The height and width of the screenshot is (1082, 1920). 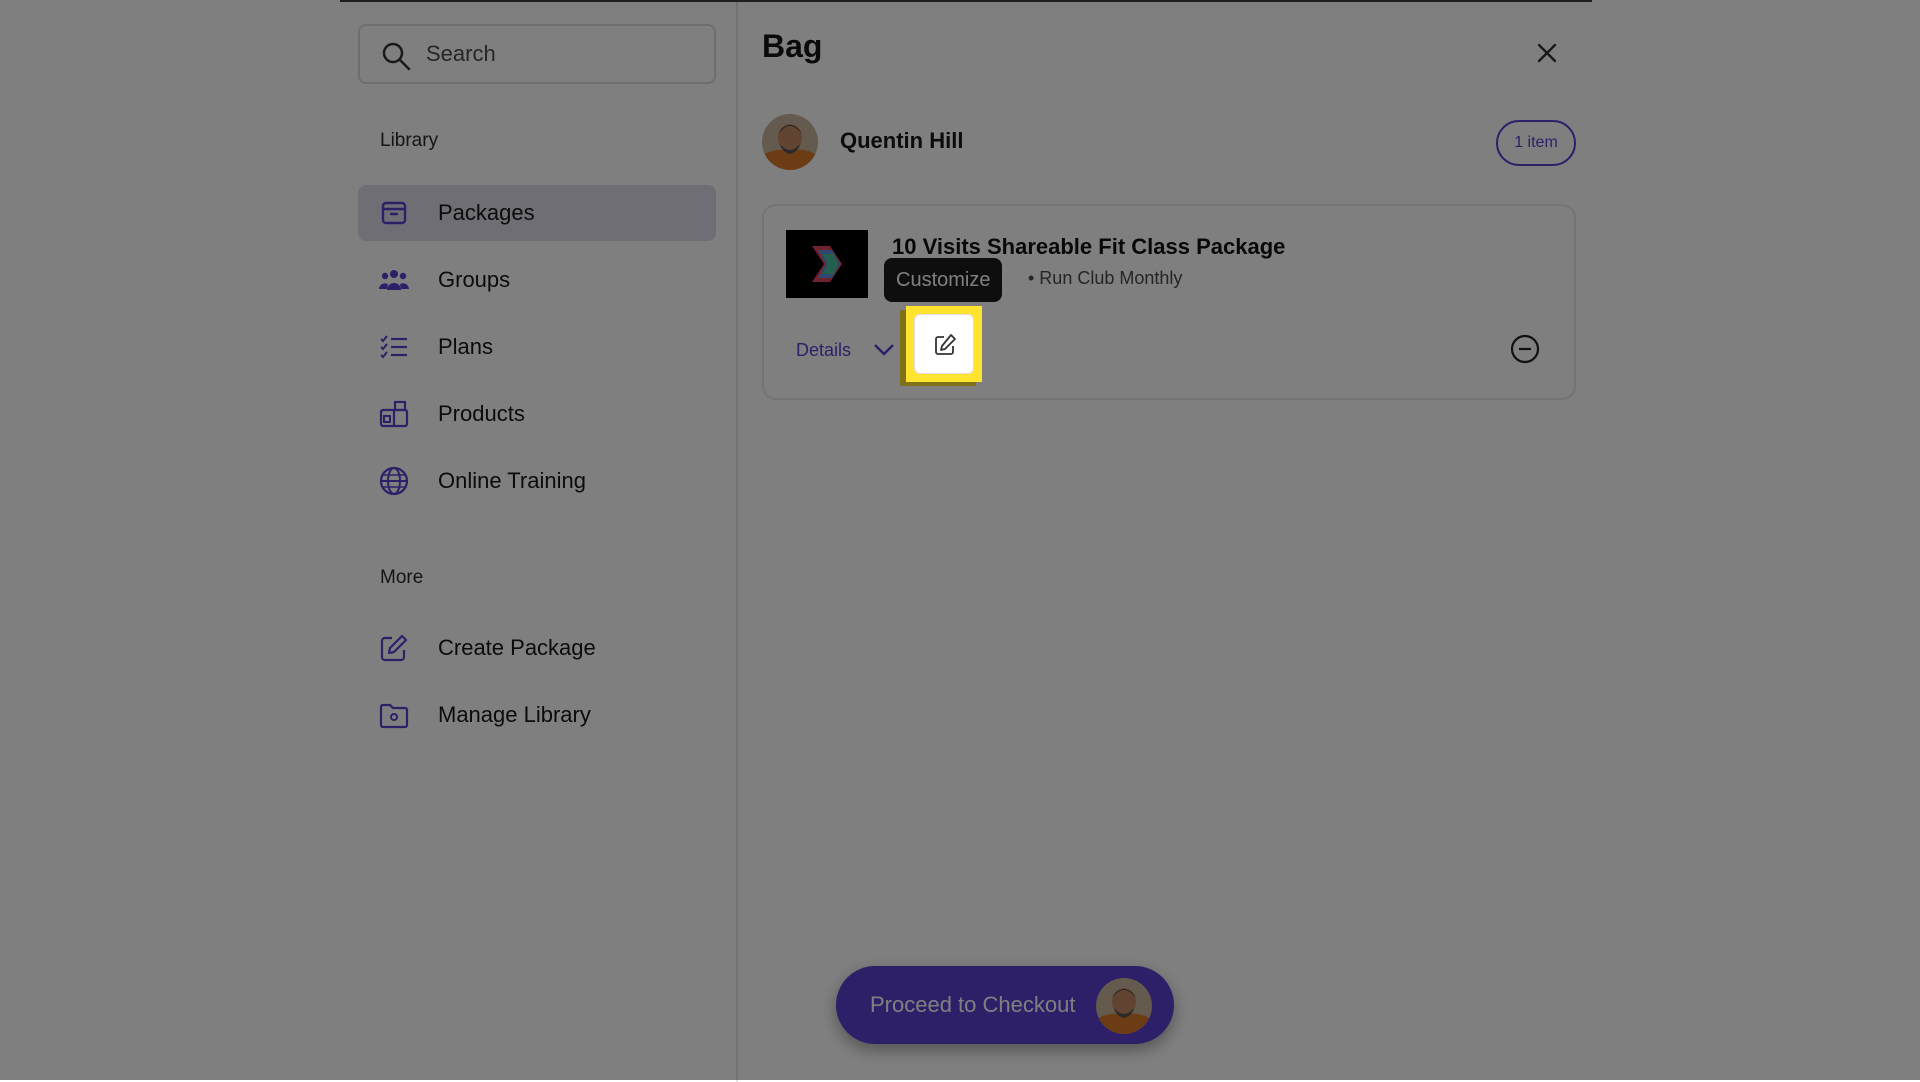 I want to click on sidebar-item-packages: Packages, so click(x=537, y=213).